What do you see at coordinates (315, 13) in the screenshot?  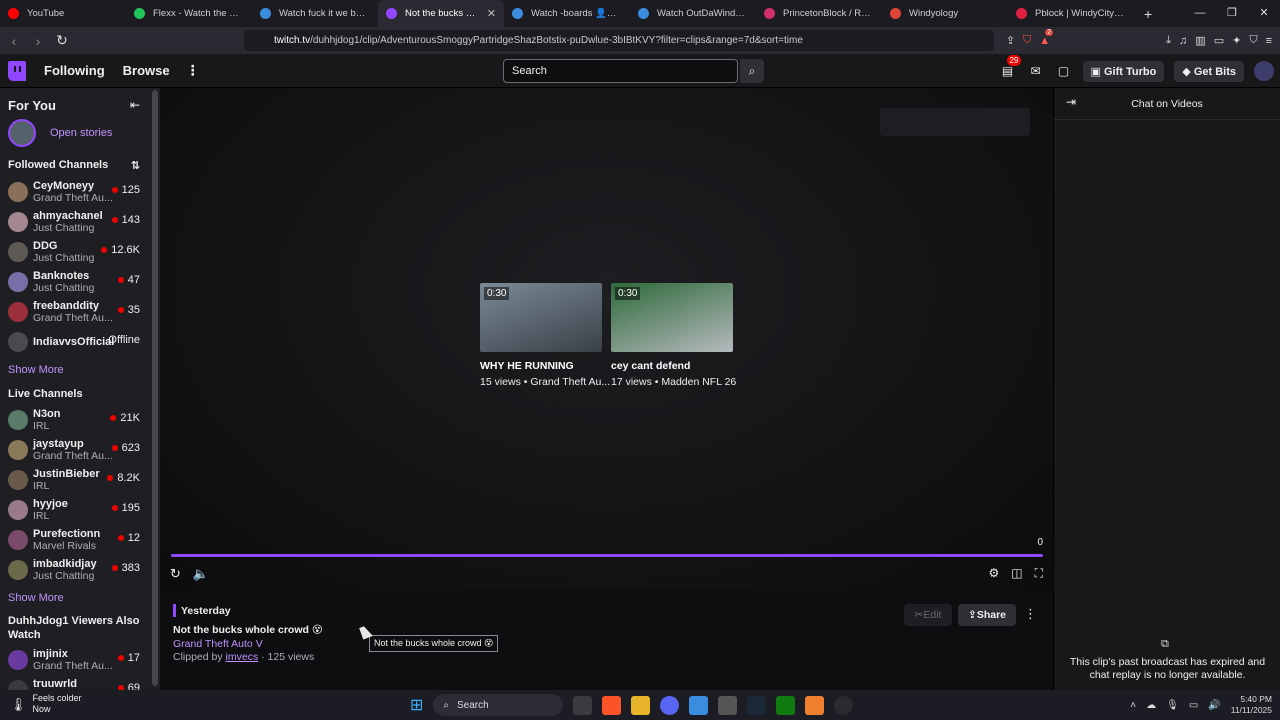 I see `browser-tab: Watch fuck it we ball-gloc` at bounding box center [315, 13].